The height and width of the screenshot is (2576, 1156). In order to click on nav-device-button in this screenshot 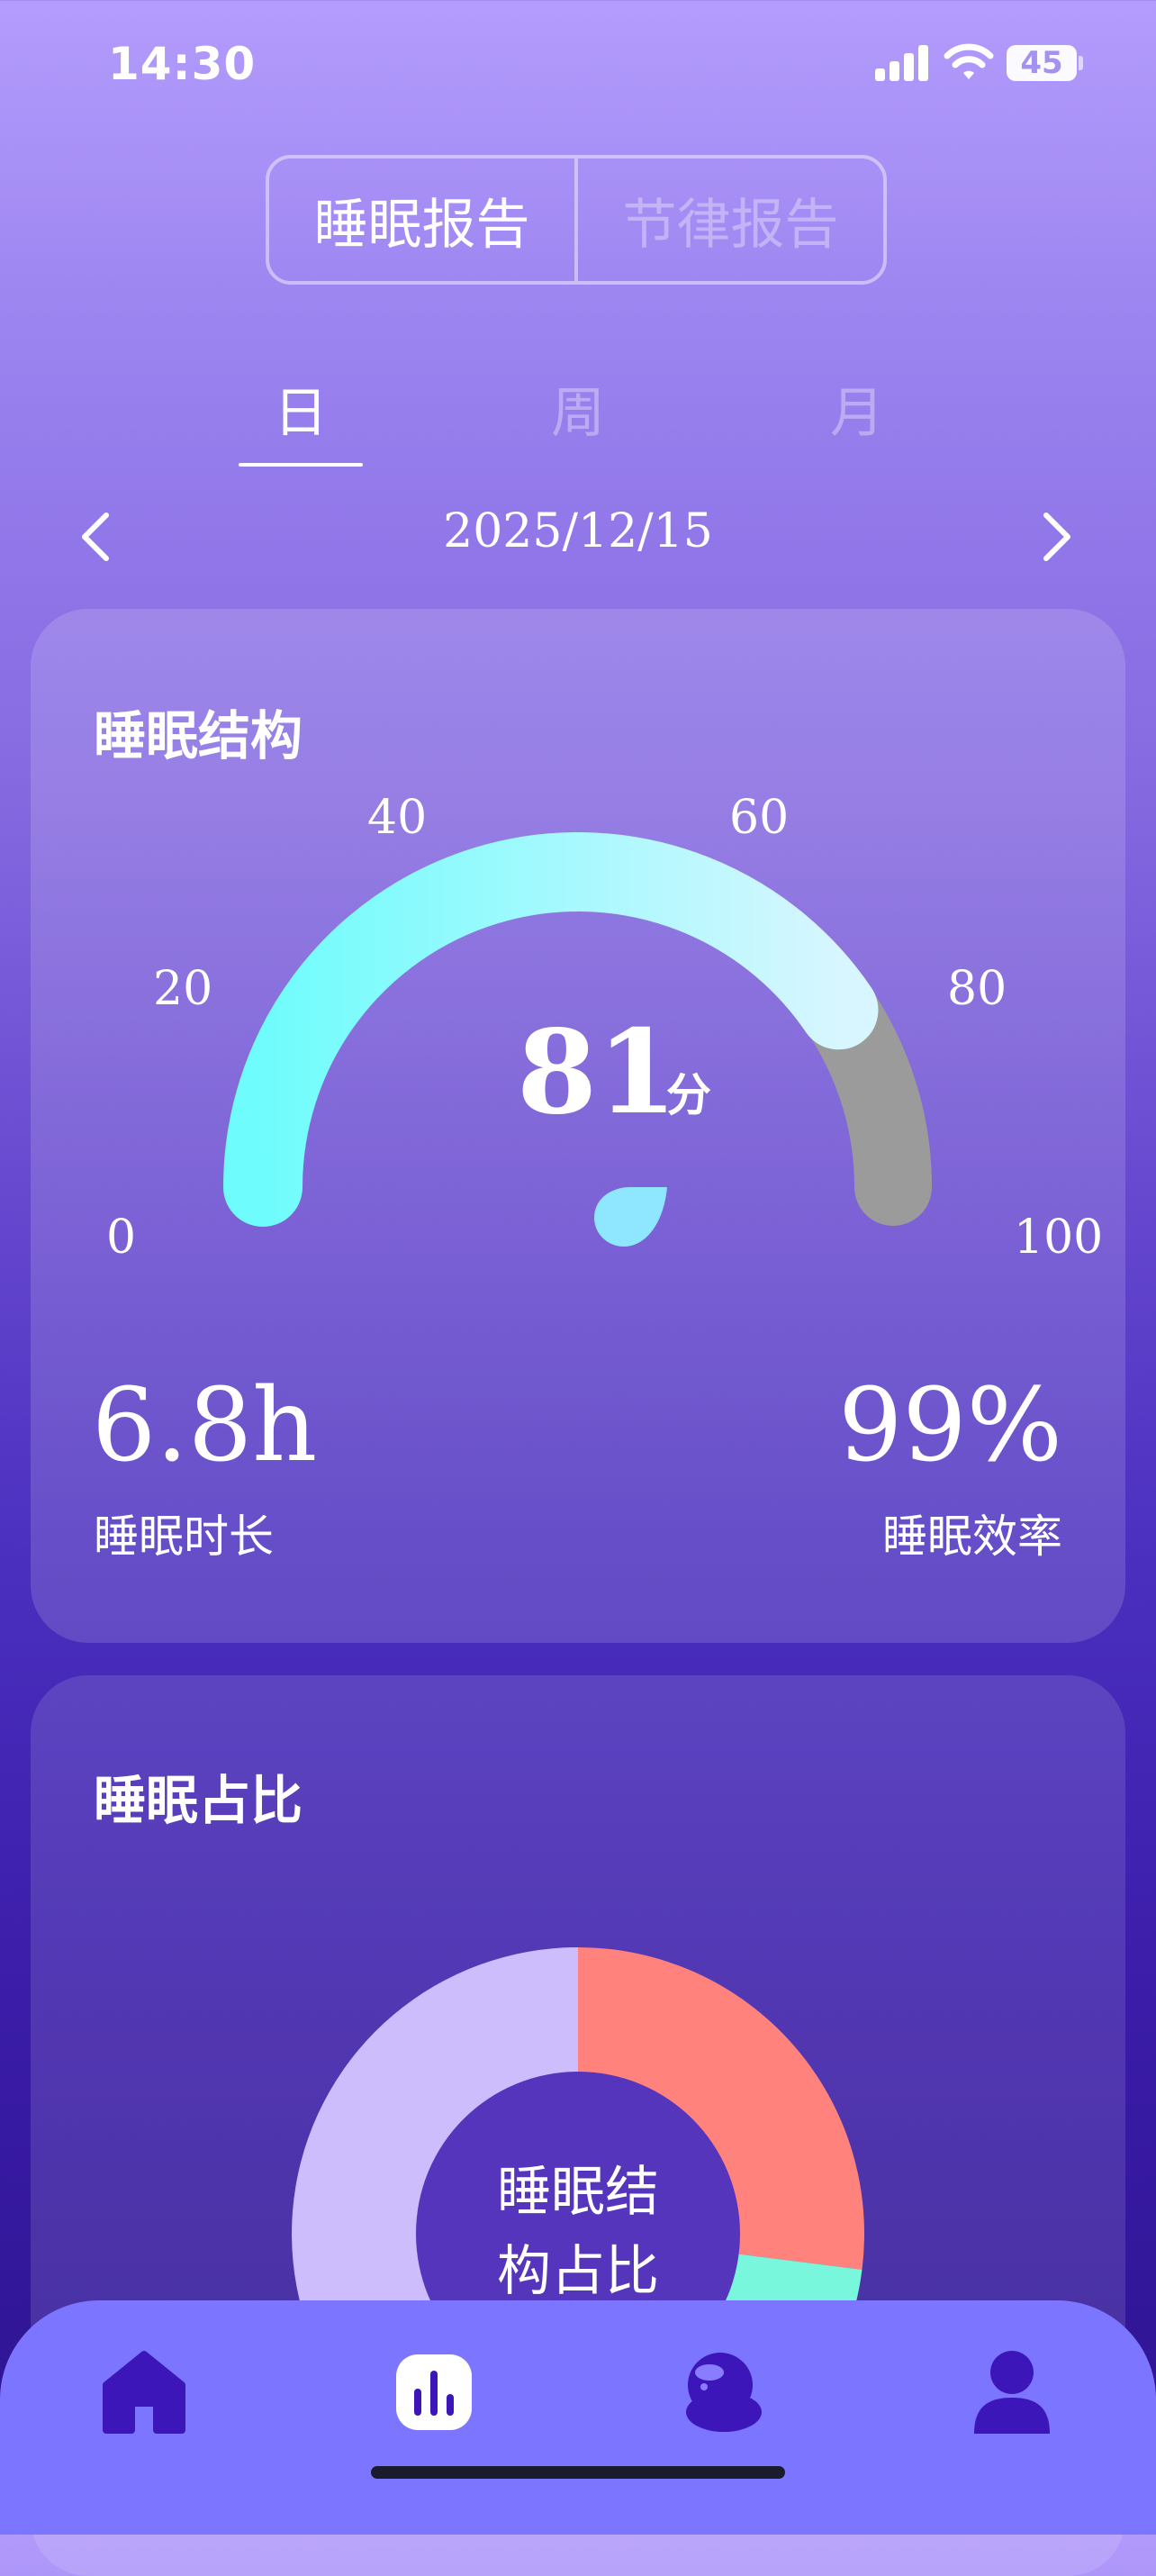, I will do `click(722, 2392)`.